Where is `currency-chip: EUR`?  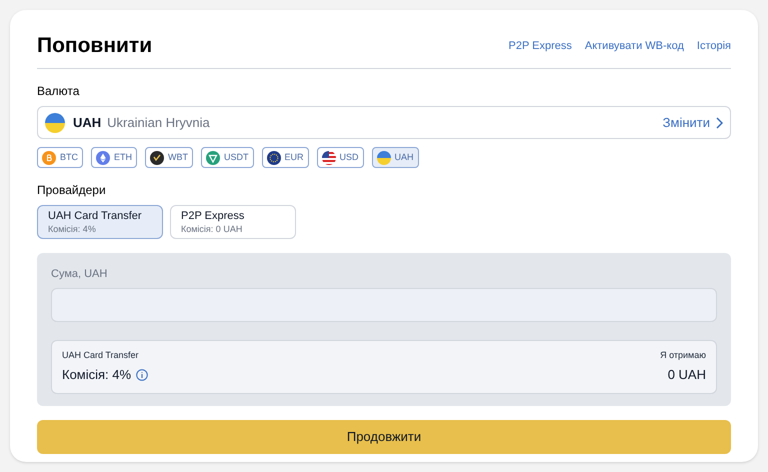 currency-chip: EUR is located at coordinates (285, 157).